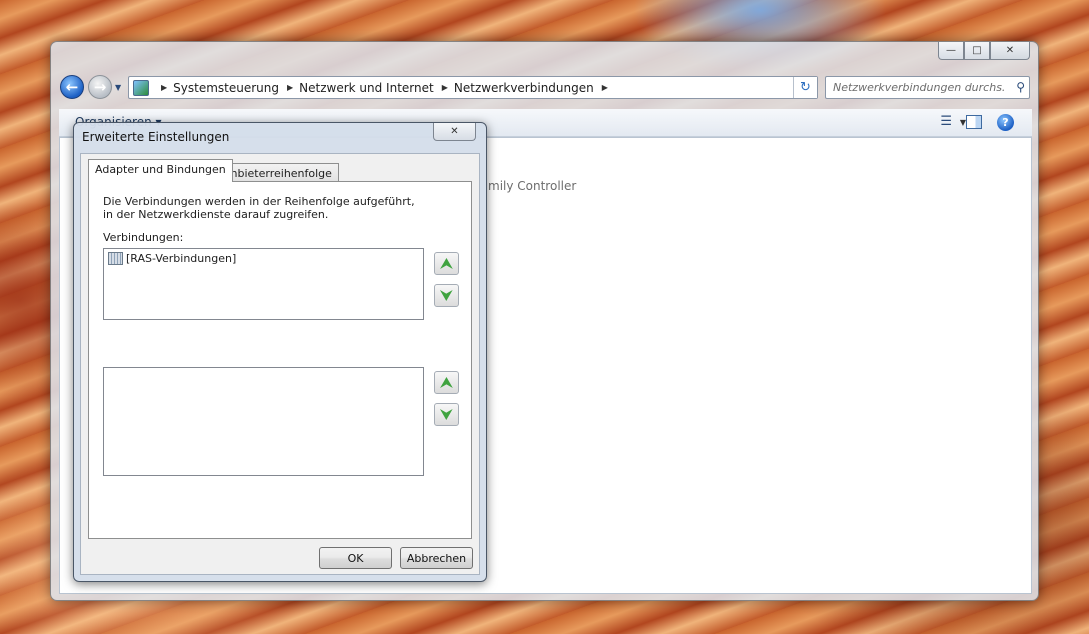 The height and width of the screenshot is (634, 1089). What do you see at coordinates (156, 137) in the screenshot?
I see `dialog-title: Erweiterte Einstellungen` at bounding box center [156, 137].